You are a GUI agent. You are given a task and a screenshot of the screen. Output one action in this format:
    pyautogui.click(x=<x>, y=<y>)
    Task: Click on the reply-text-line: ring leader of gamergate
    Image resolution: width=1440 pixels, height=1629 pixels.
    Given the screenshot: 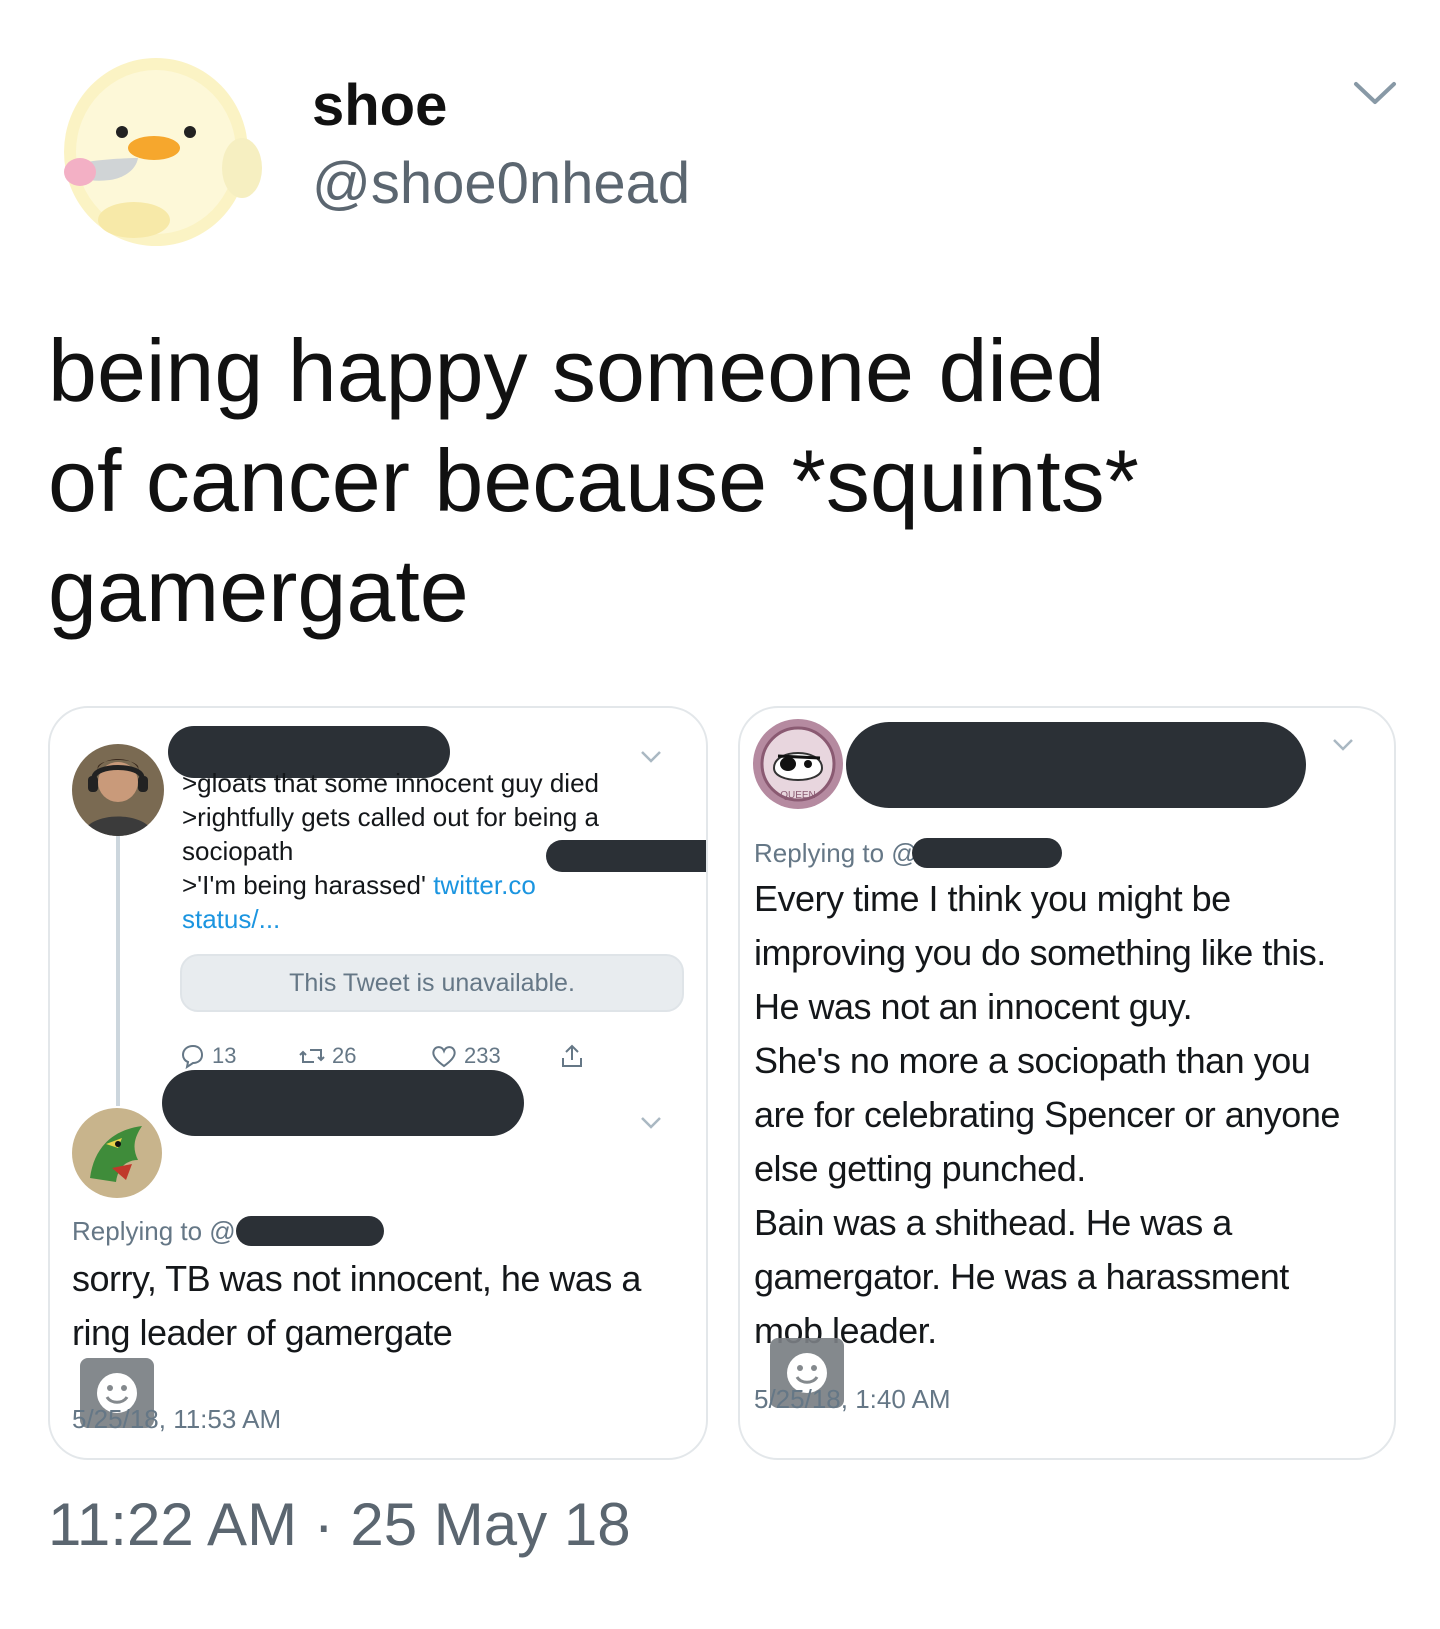 What is the action you would take?
    pyautogui.click(x=262, y=1332)
    